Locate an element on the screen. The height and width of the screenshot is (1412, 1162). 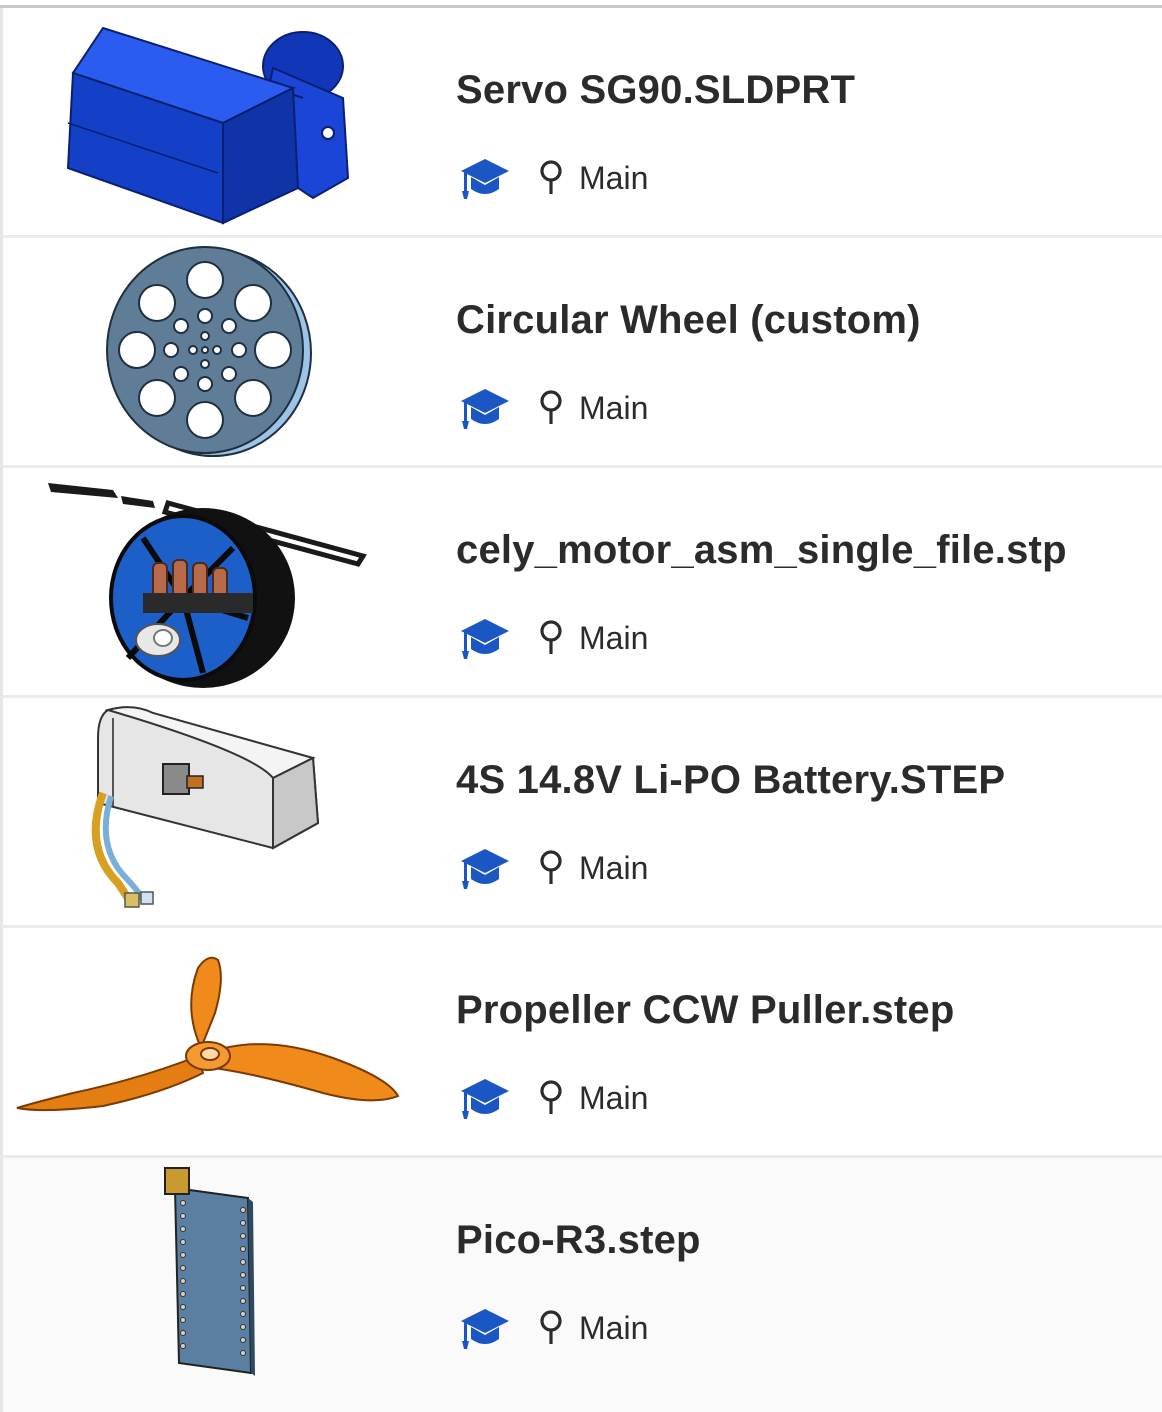
pico-board-thumbnail is located at coordinates (213, 1285).